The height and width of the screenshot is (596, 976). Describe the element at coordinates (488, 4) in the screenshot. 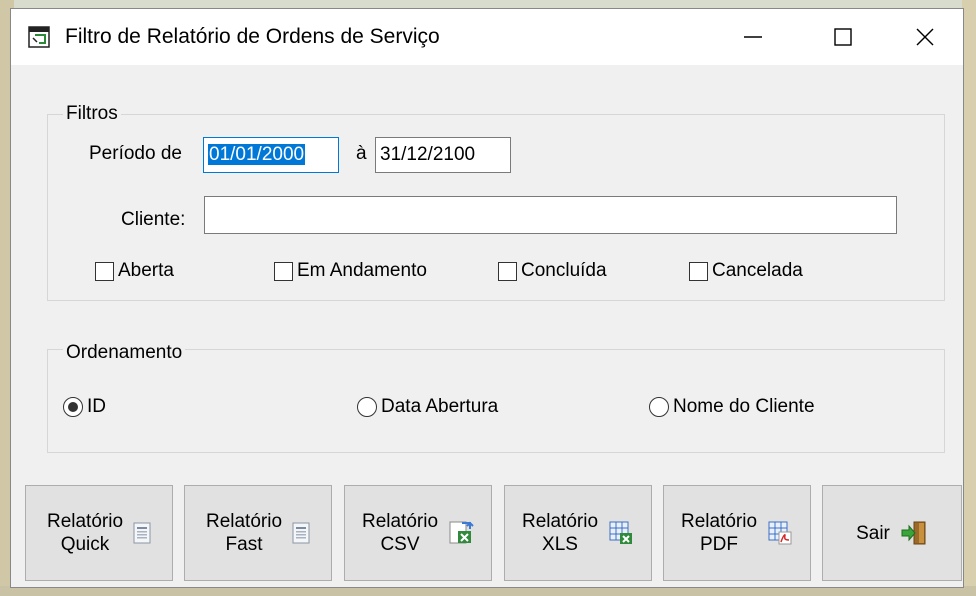

I see `desktop-background-top` at that location.